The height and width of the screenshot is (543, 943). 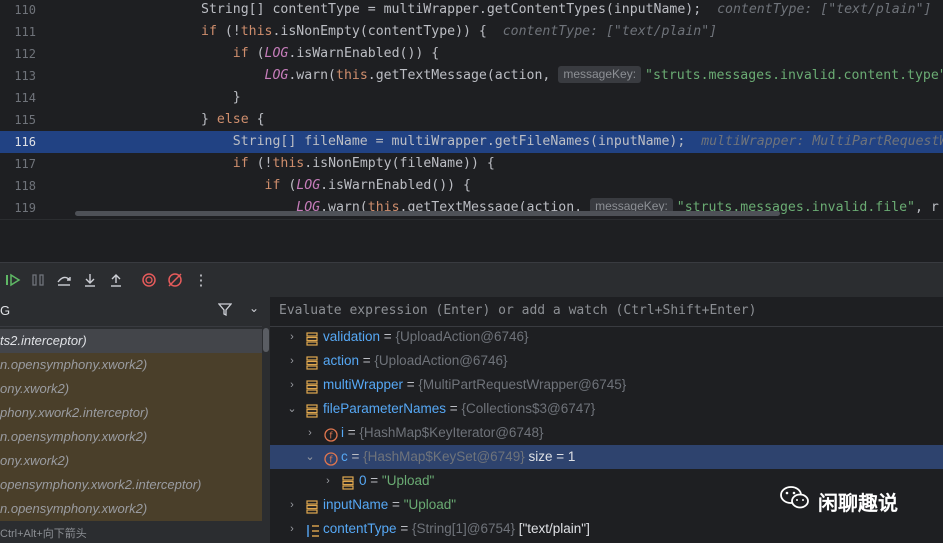 I want to click on code-line: 114 }, so click(x=471, y=98).